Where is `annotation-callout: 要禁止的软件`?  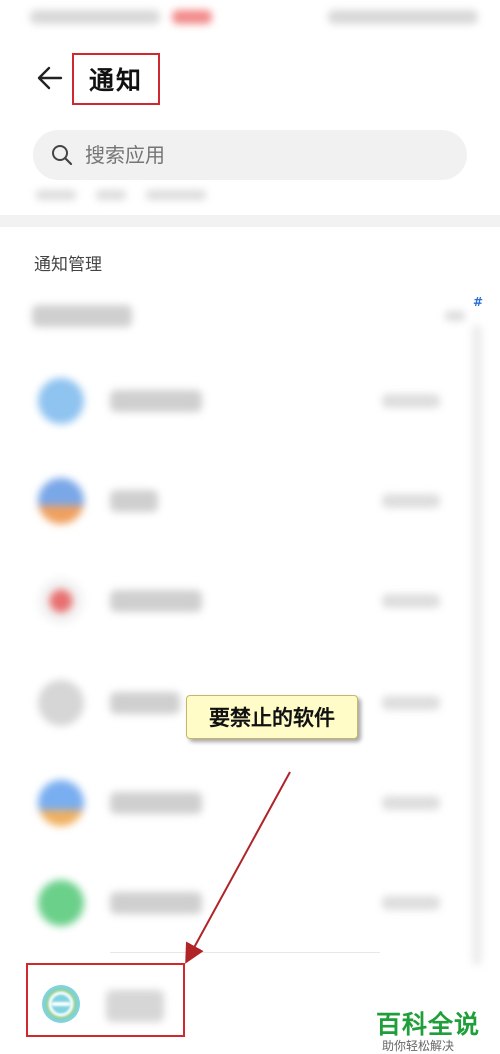 annotation-callout: 要禁止的软件 is located at coordinates (272, 717).